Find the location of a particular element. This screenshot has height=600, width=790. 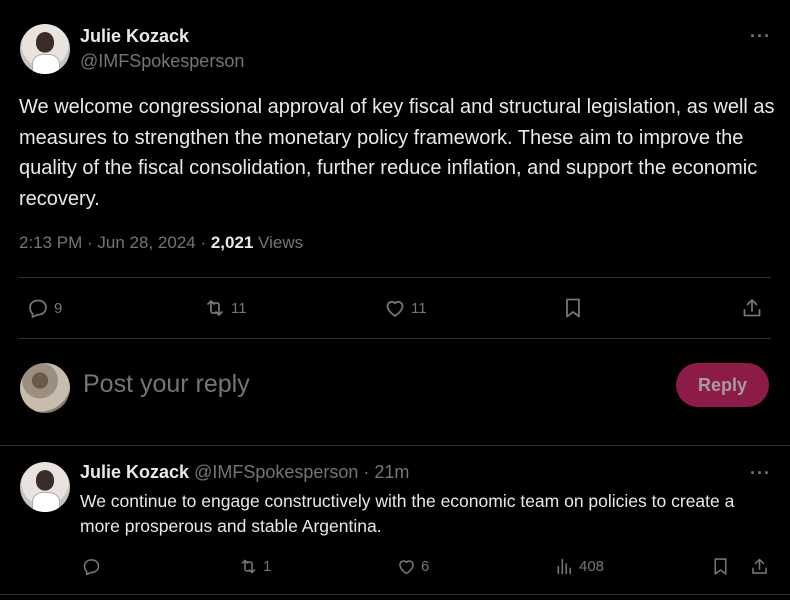

reply-like-button: 6 is located at coordinates (412, 566).